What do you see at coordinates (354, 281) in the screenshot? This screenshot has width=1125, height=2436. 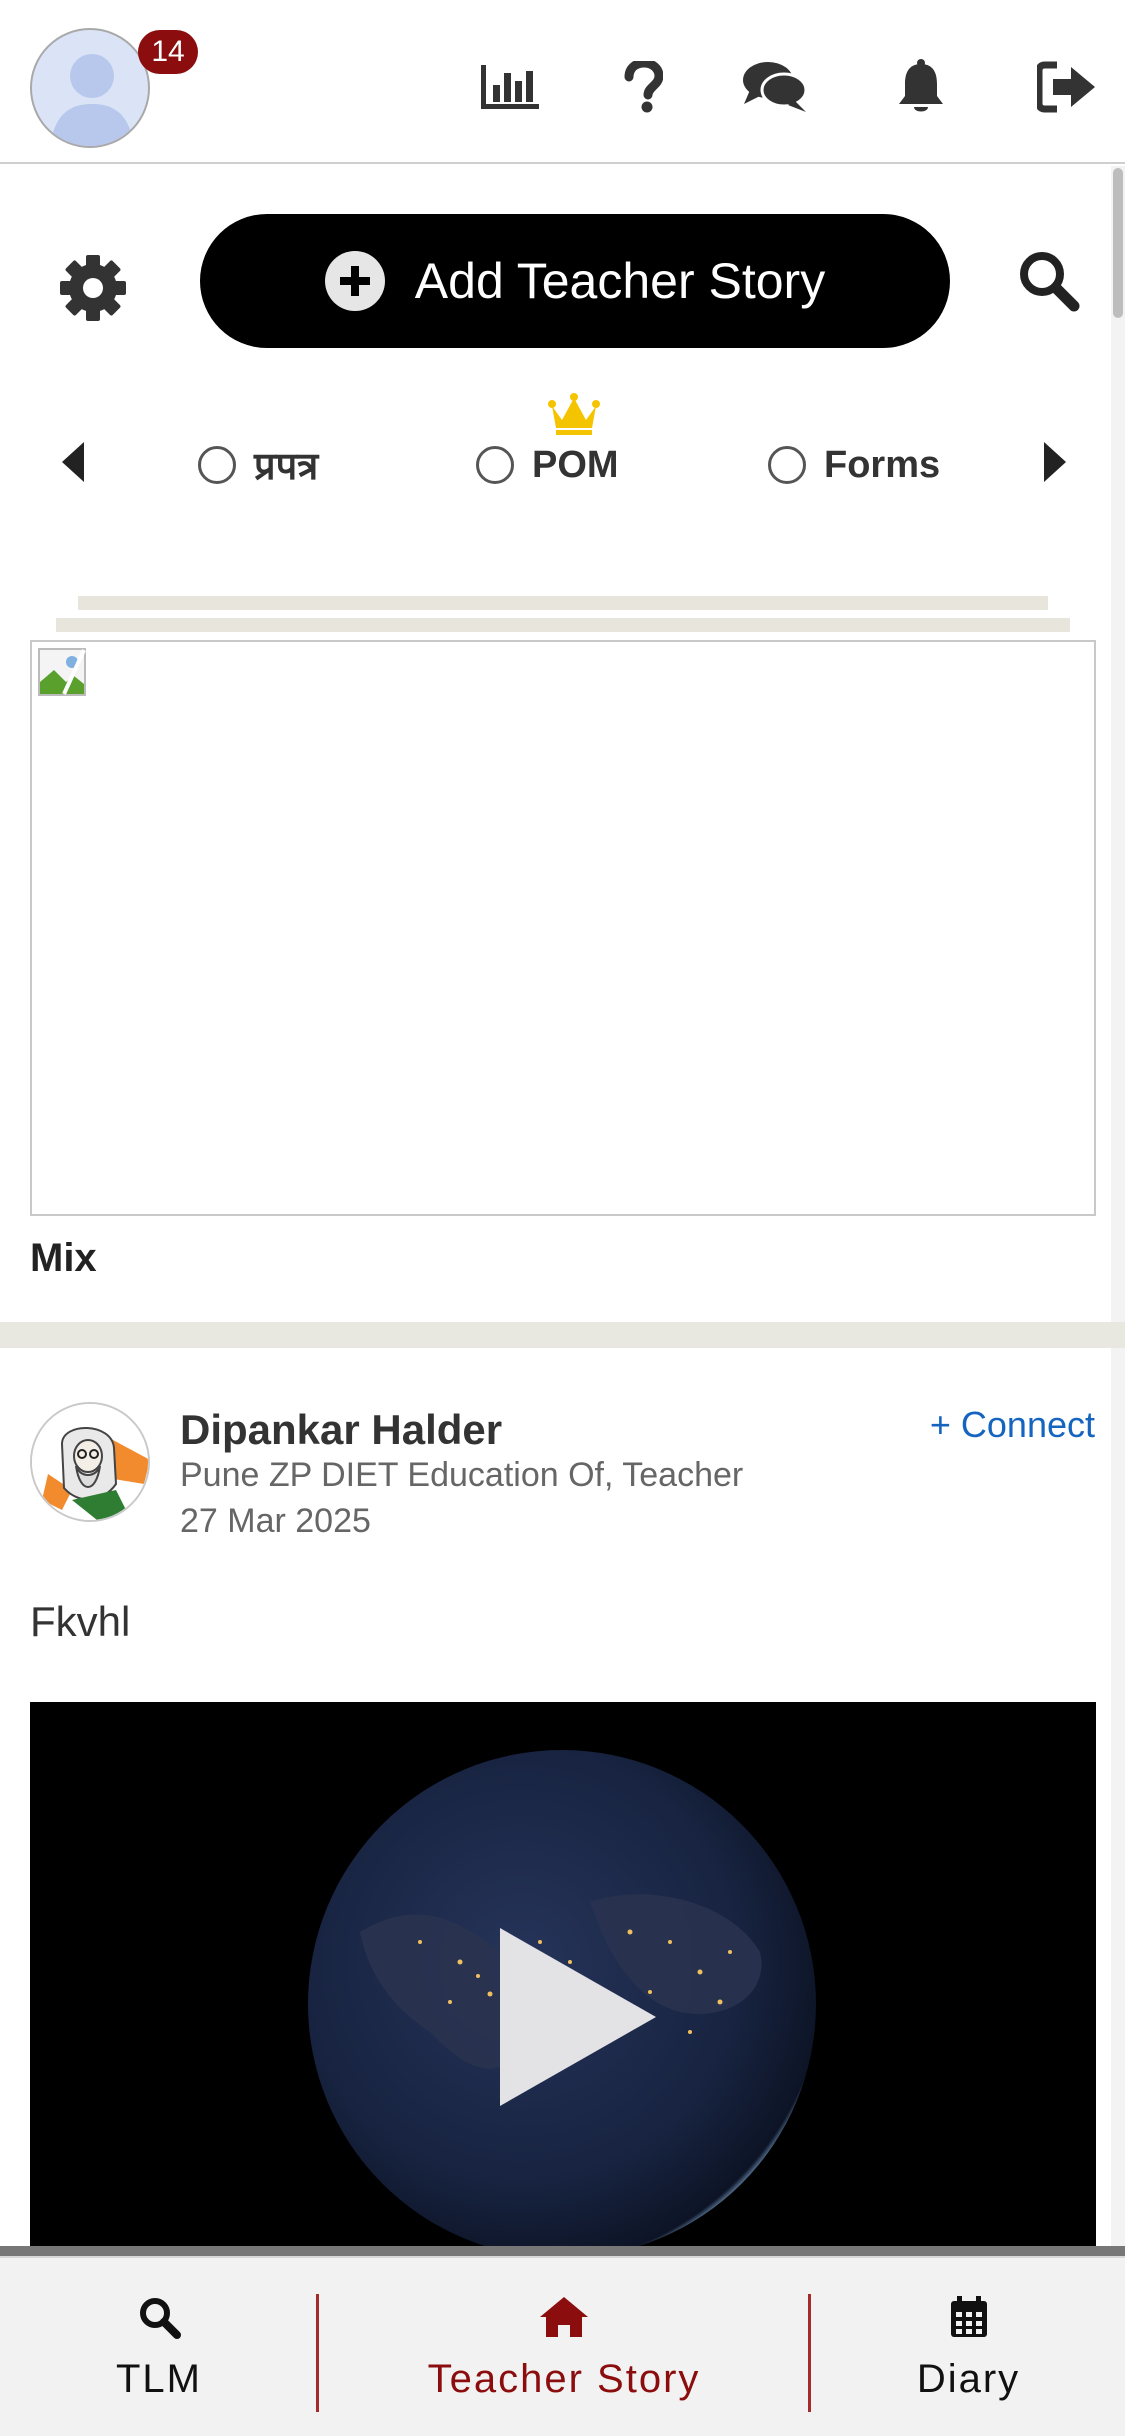 I see `plus-circle-icon` at bounding box center [354, 281].